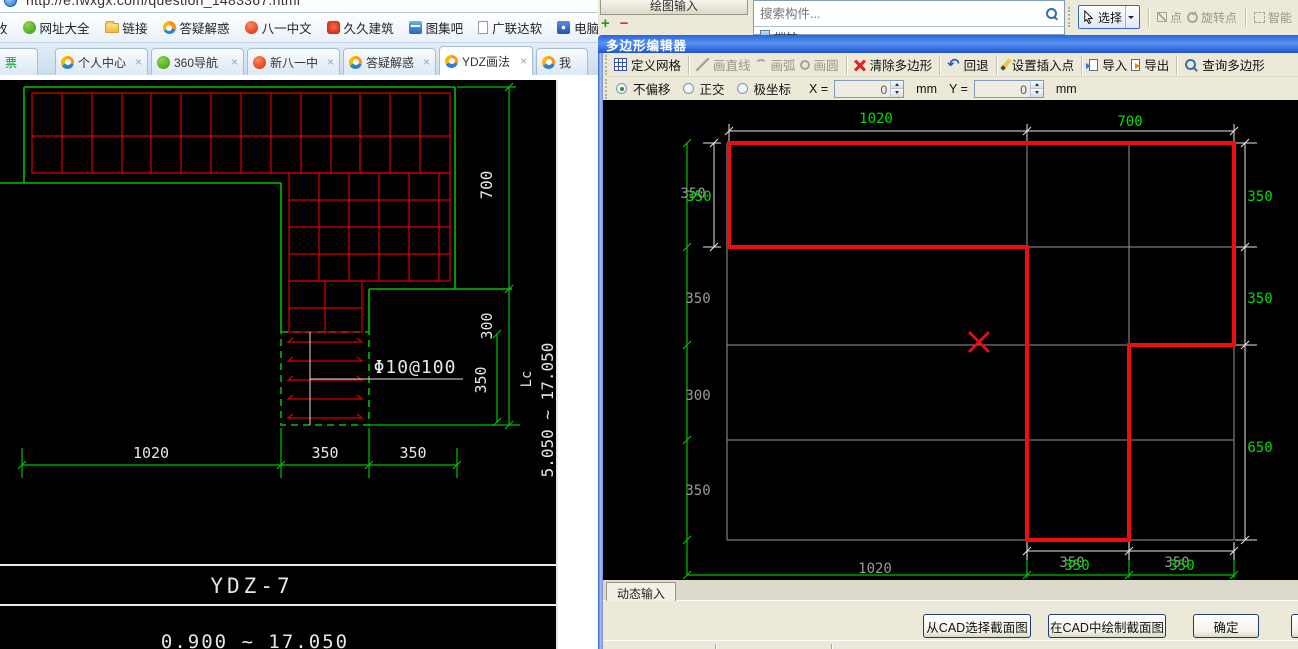  What do you see at coordinates (564, 27) in the screenshot?
I see `paw-icon` at bounding box center [564, 27].